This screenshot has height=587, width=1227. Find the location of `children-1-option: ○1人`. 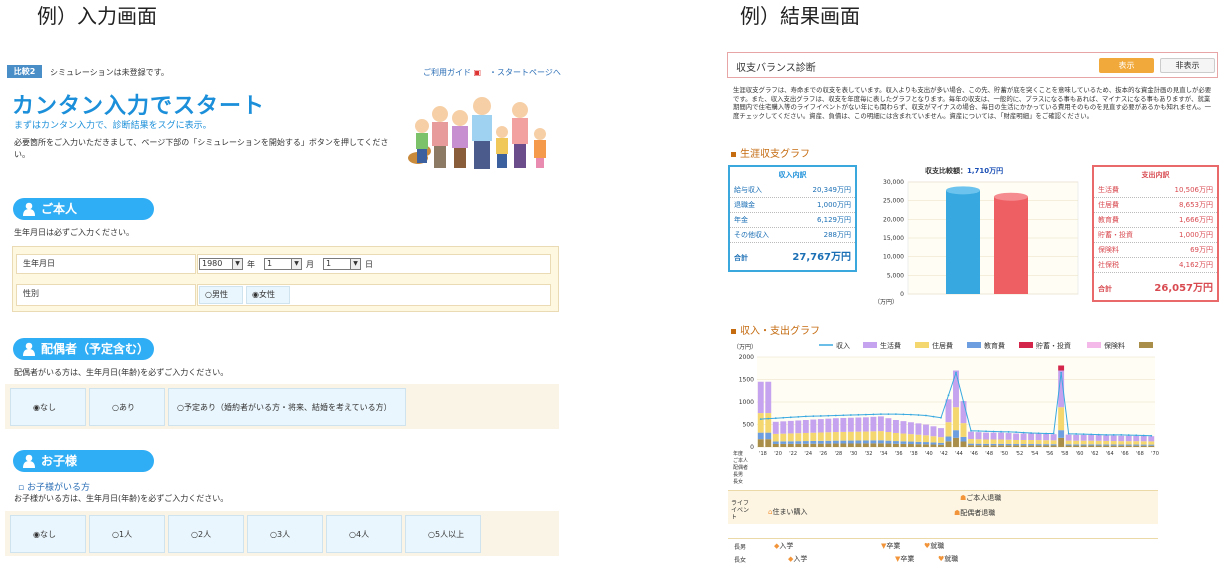

children-1-option: ○1人 is located at coordinates (127, 534).